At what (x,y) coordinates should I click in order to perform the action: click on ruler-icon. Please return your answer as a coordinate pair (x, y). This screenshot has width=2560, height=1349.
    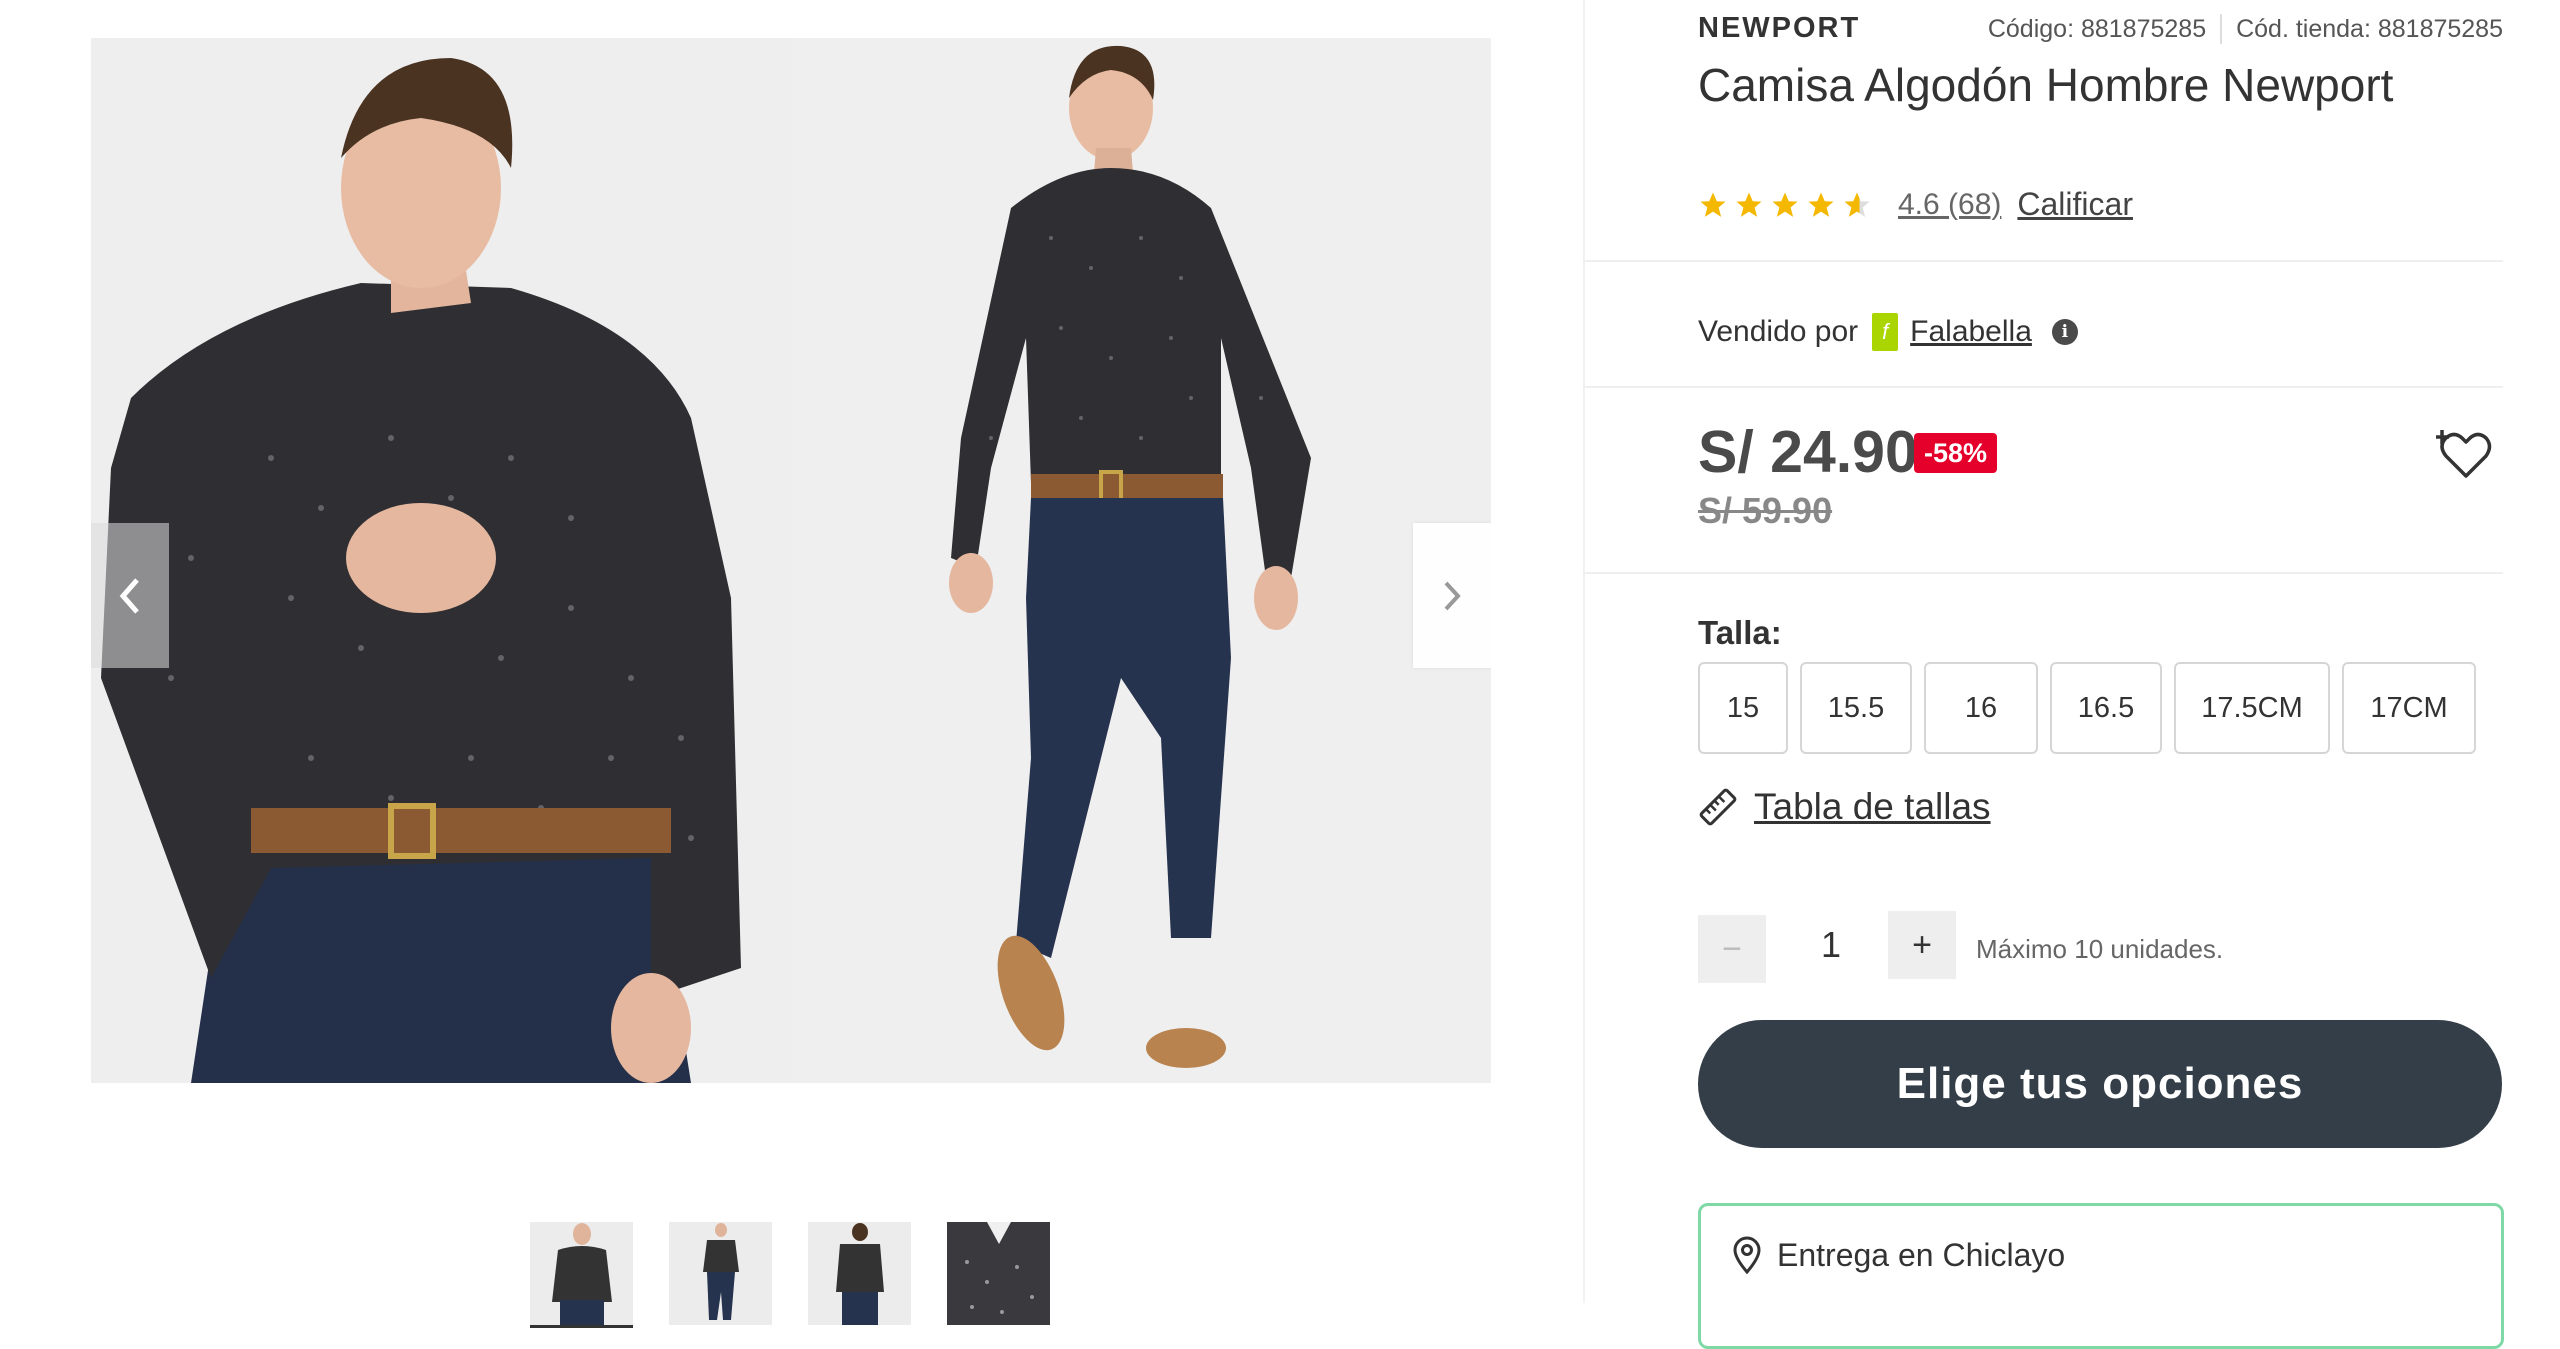
    Looking at the image, I should click on (1718, 807).